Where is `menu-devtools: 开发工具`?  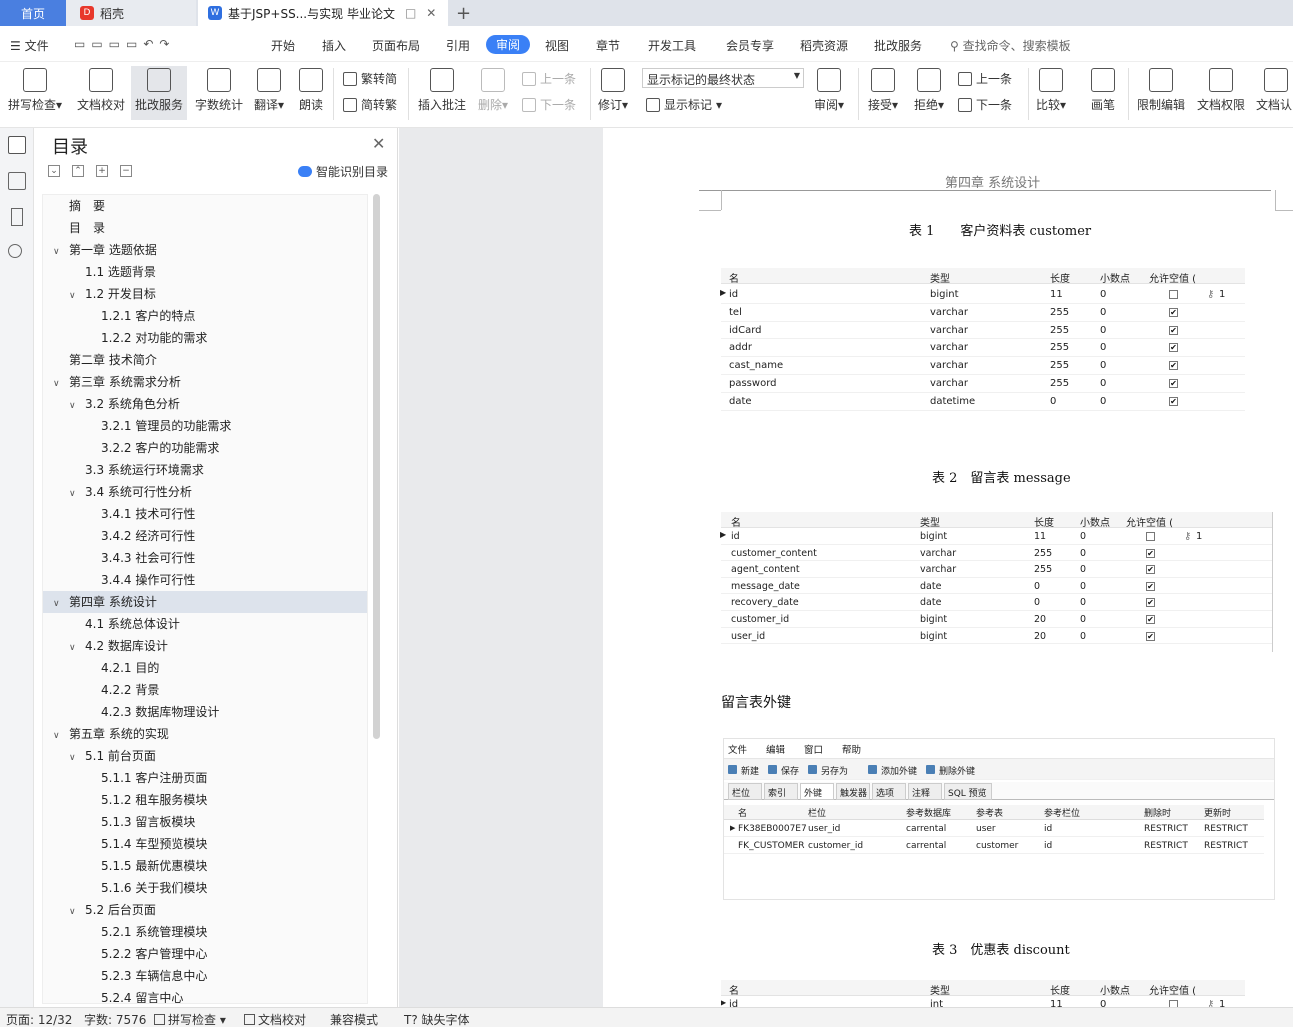
menu-devtools: 开发工具 is located at coordinates (672, 45).